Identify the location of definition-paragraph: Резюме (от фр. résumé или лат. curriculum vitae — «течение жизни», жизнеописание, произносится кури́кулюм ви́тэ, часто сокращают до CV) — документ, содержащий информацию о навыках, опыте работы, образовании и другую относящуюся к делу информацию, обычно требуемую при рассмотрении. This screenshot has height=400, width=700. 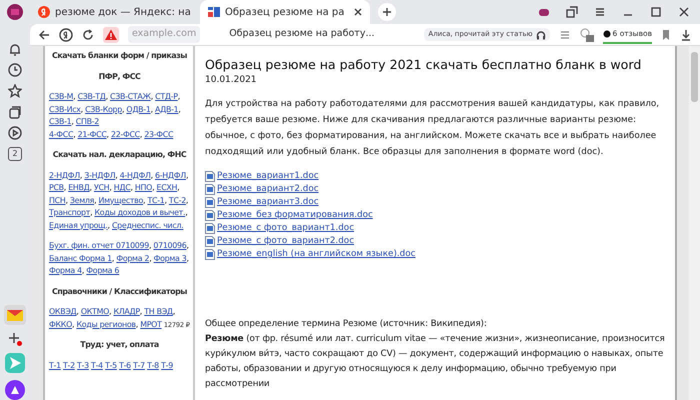
(435, 362).